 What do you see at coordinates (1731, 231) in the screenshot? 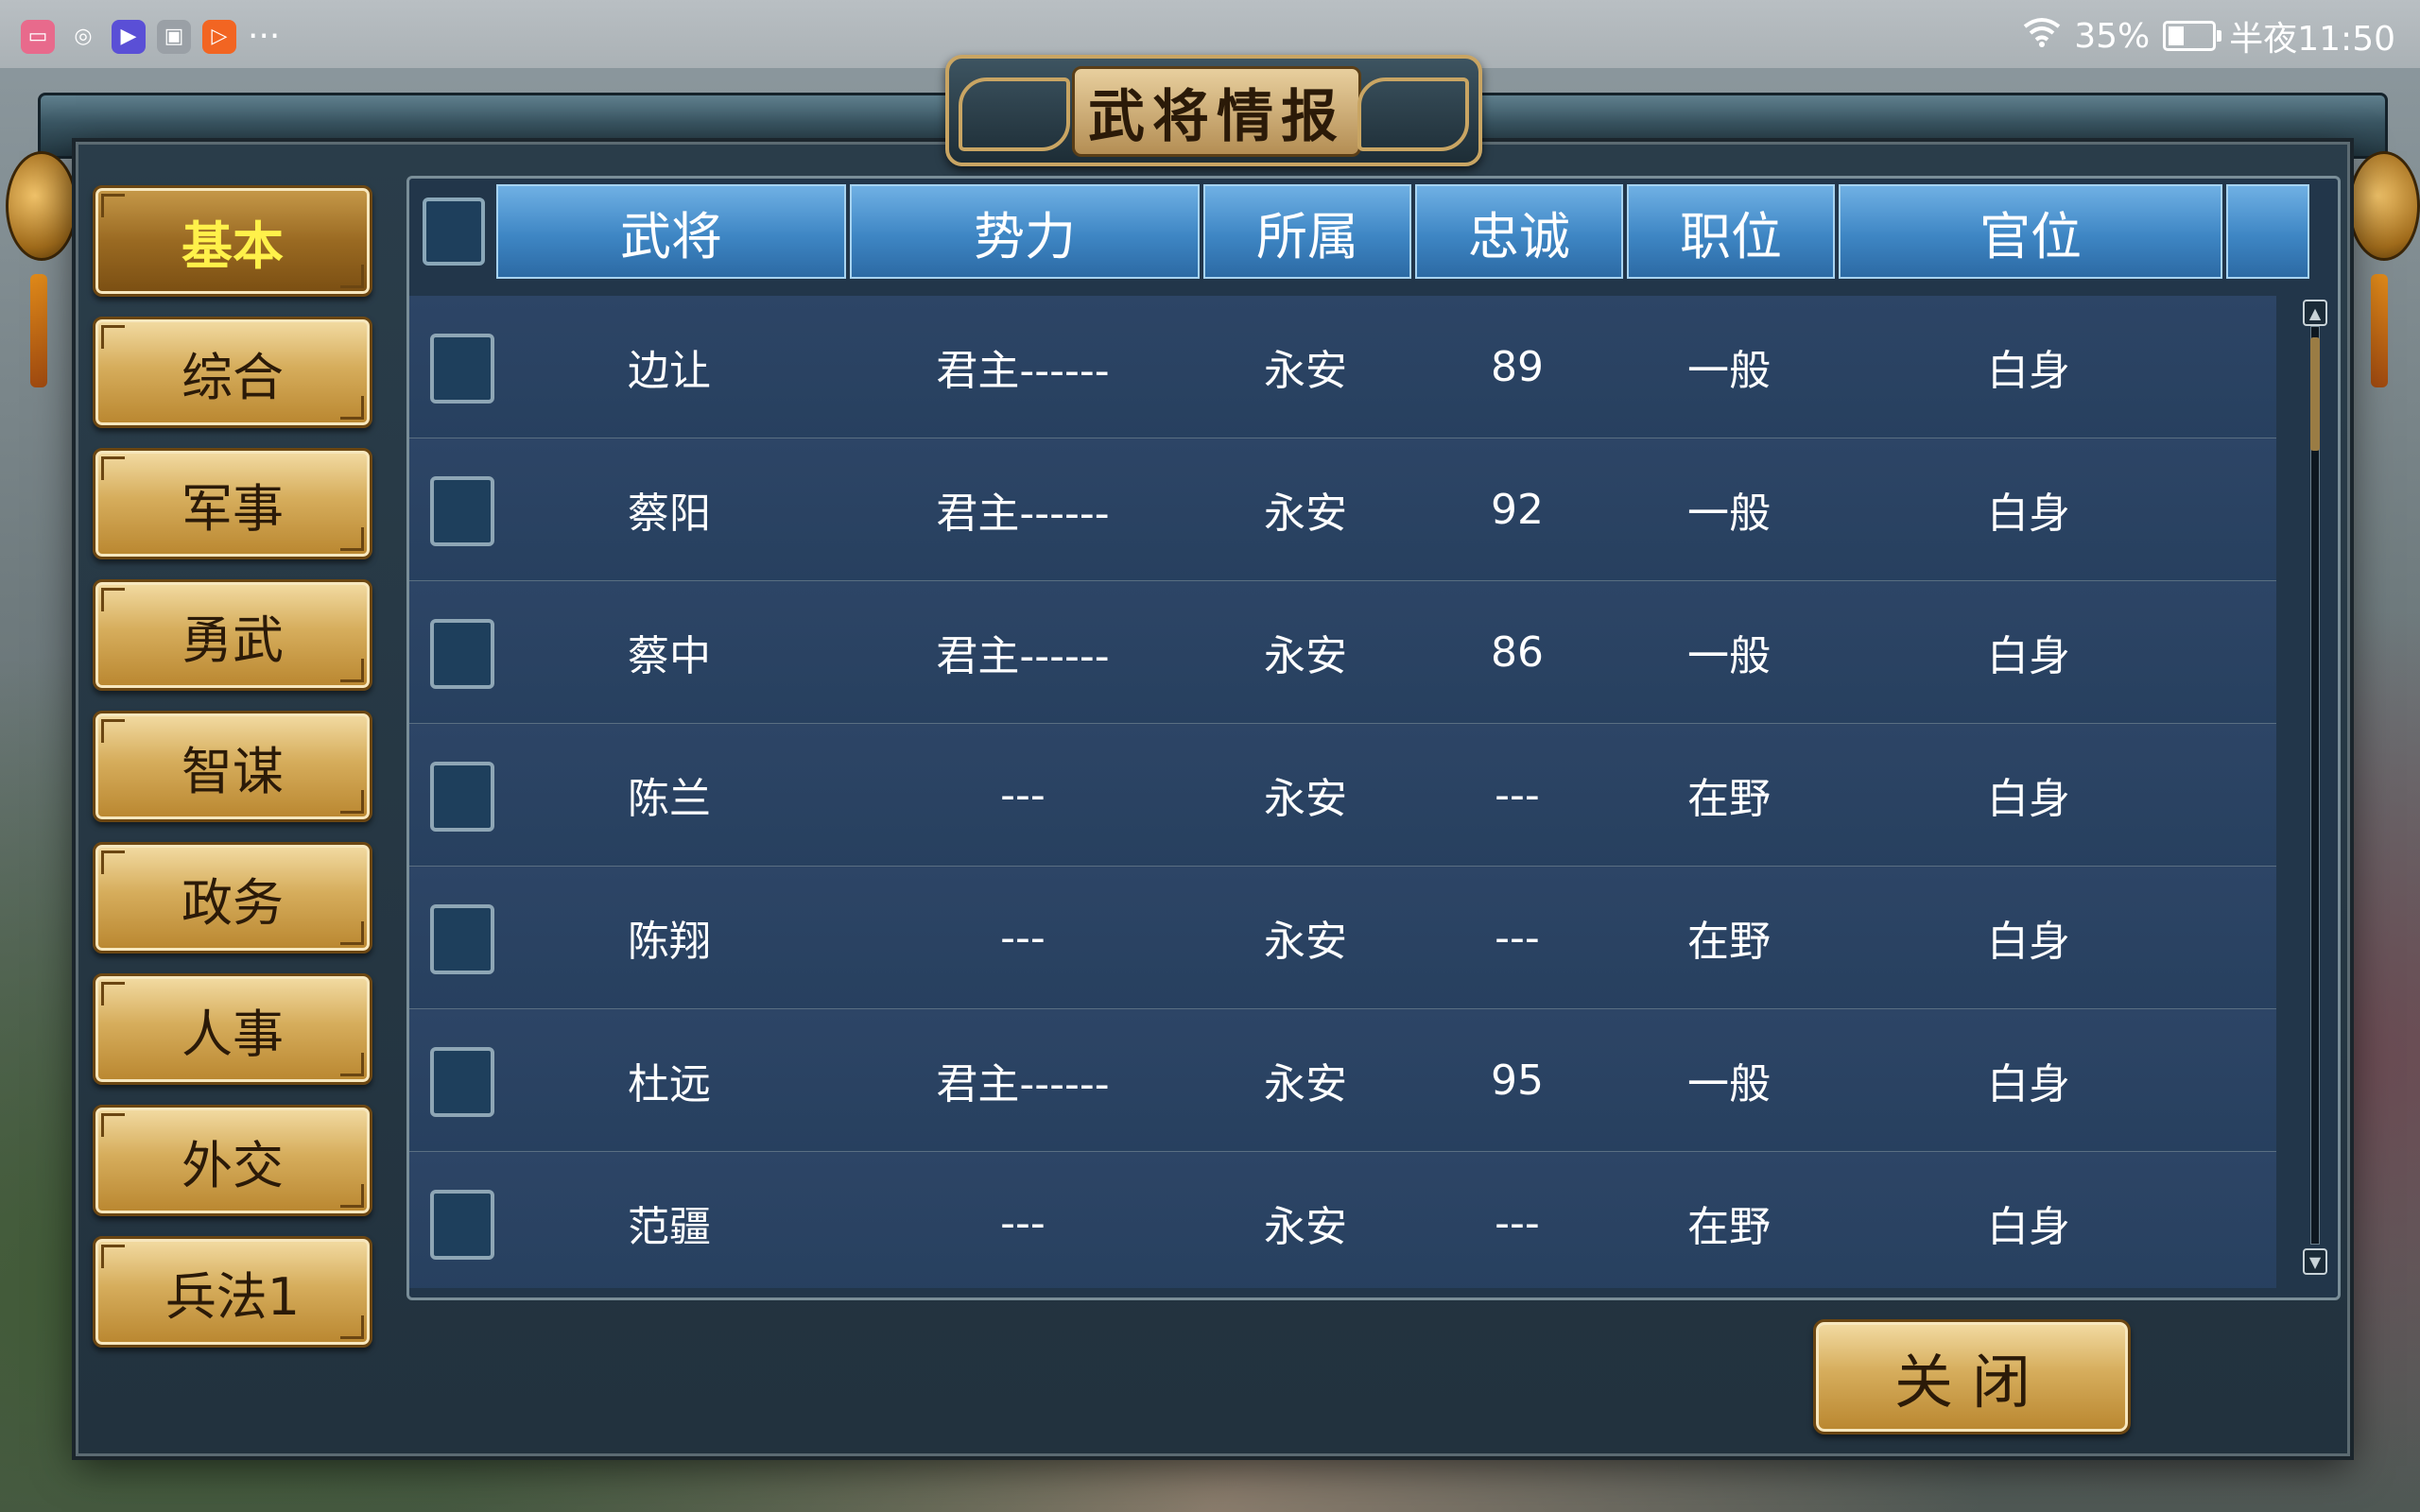
I see `column-header-position: 职位` at bounding box center [1731, 231].